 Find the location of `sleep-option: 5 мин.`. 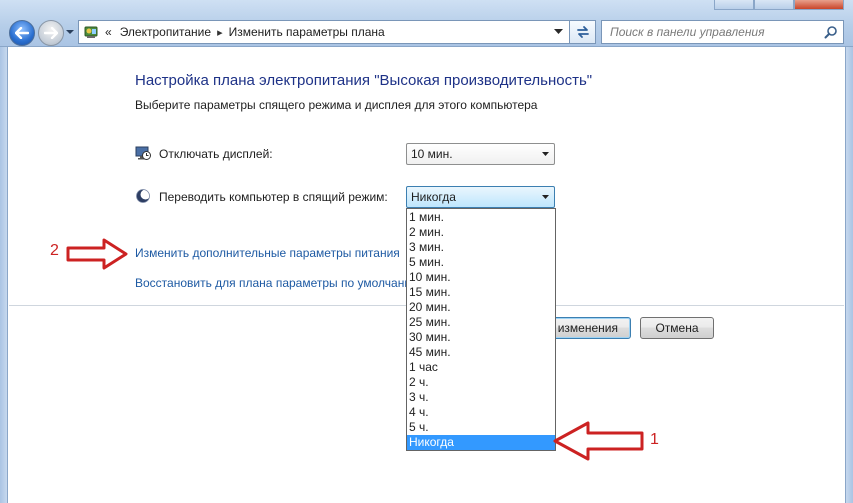

sleep-option: 5 мин. is located at coordinates (481, 262).